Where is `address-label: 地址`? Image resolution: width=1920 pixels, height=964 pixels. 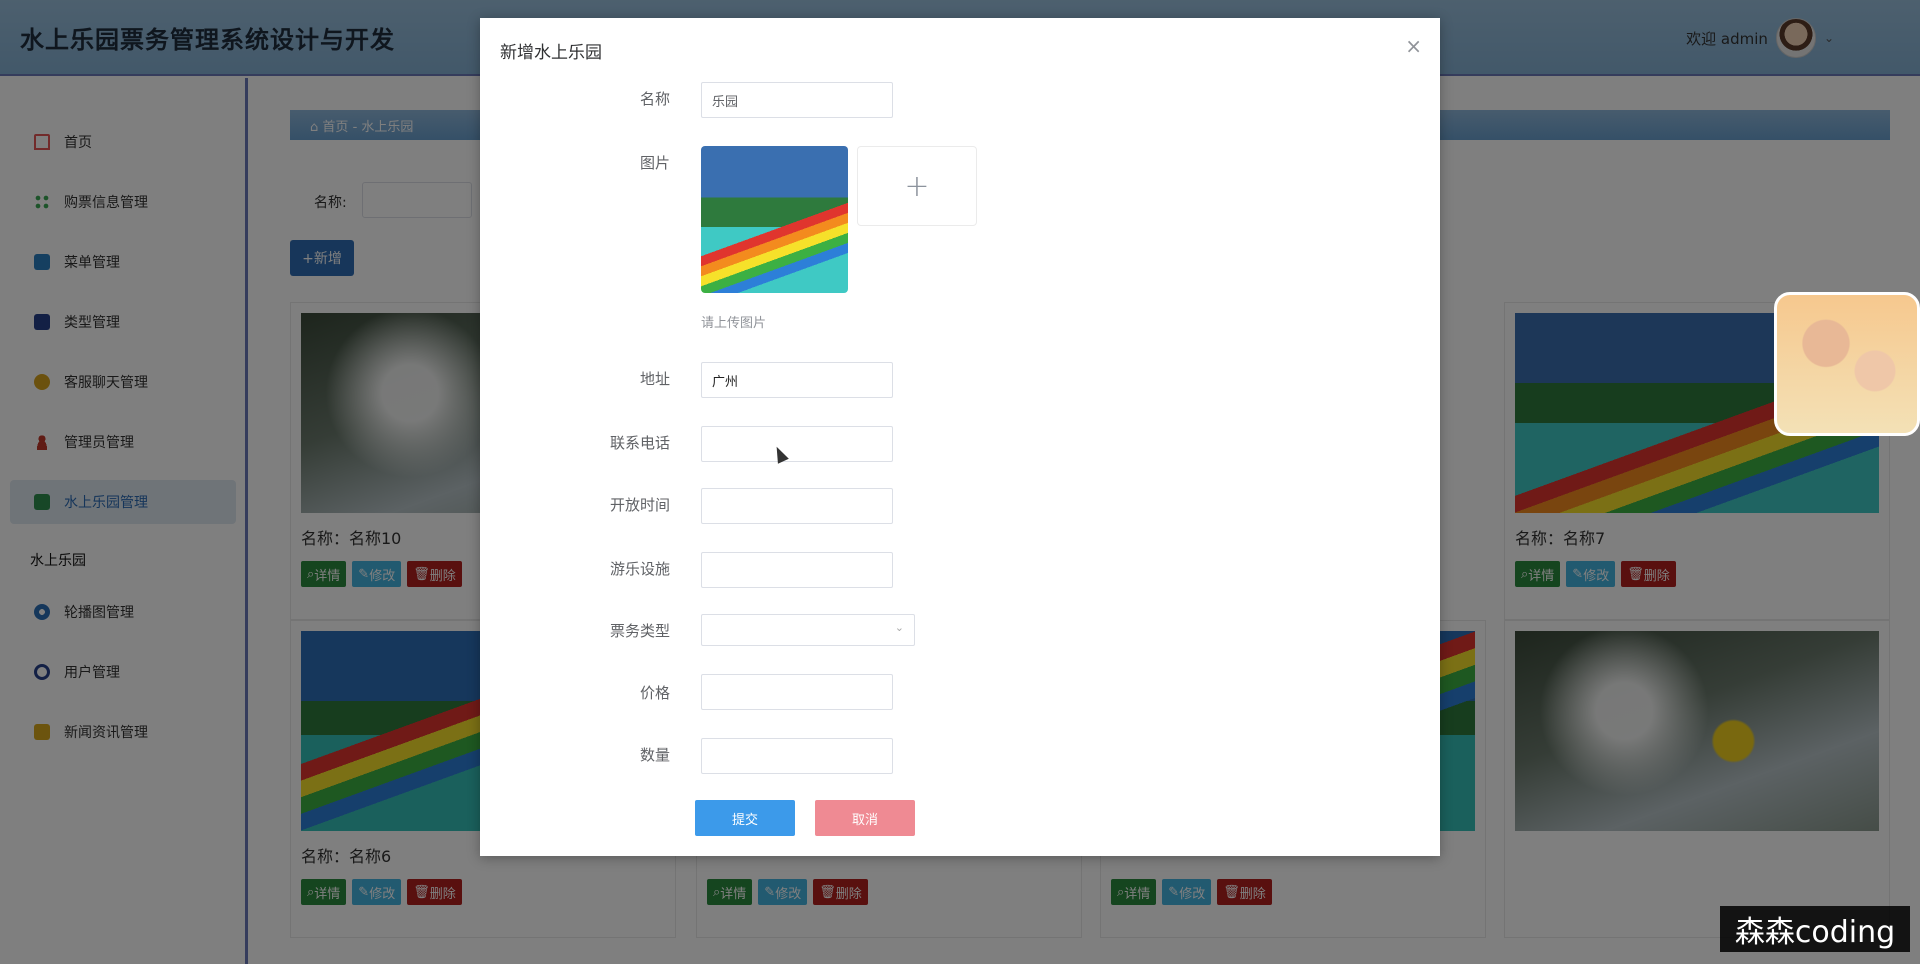
address-label: 地址 is located at coordinates (654, 379).